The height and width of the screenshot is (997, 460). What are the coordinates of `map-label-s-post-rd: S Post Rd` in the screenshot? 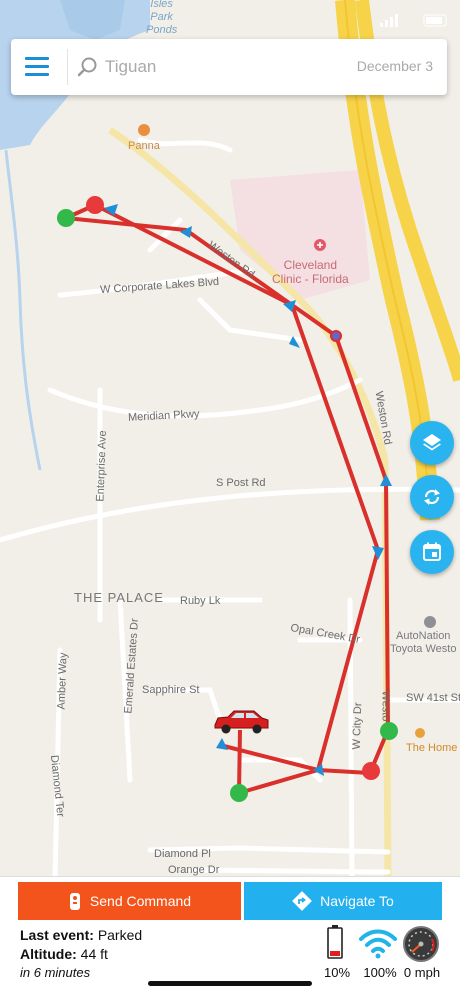 It's located at (241, 483).